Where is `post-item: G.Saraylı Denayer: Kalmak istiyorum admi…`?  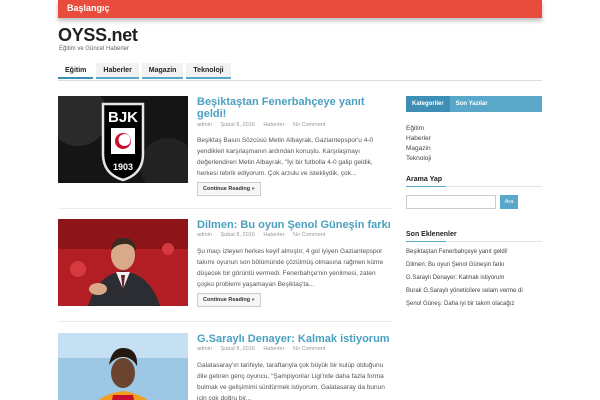
post-item: G.Saraylı Denayer: Kalmak istiyorum admi… is located at coordinates (225, 366).